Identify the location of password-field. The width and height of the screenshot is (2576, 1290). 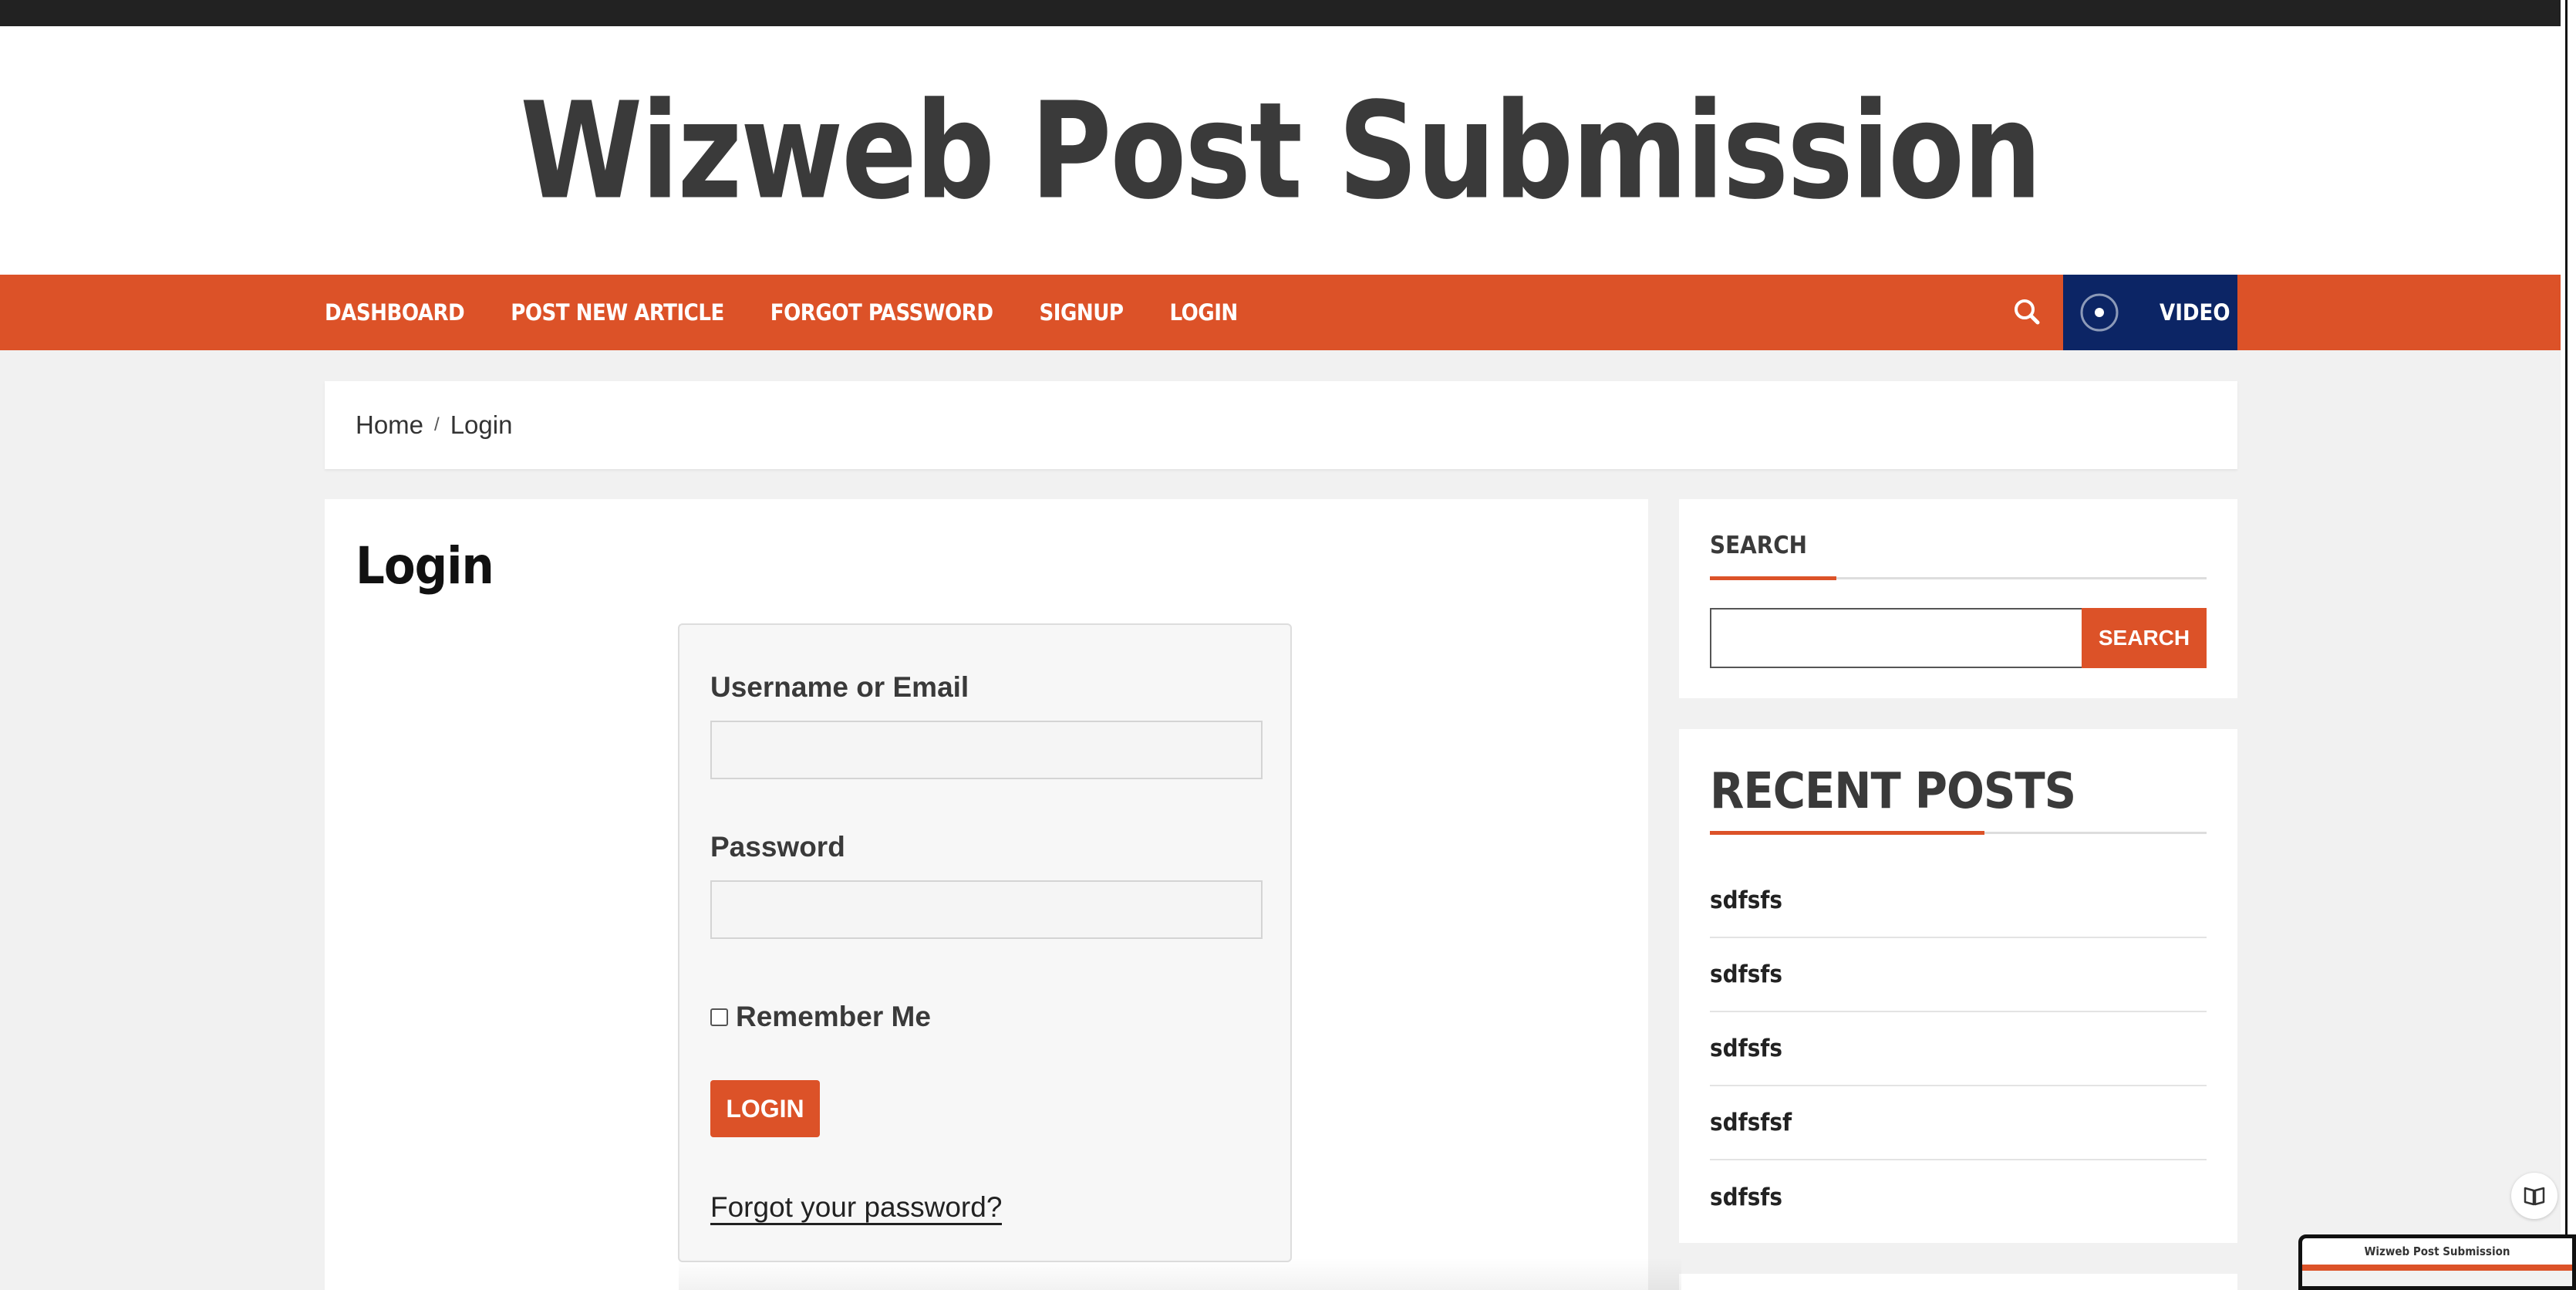
(986, 909).